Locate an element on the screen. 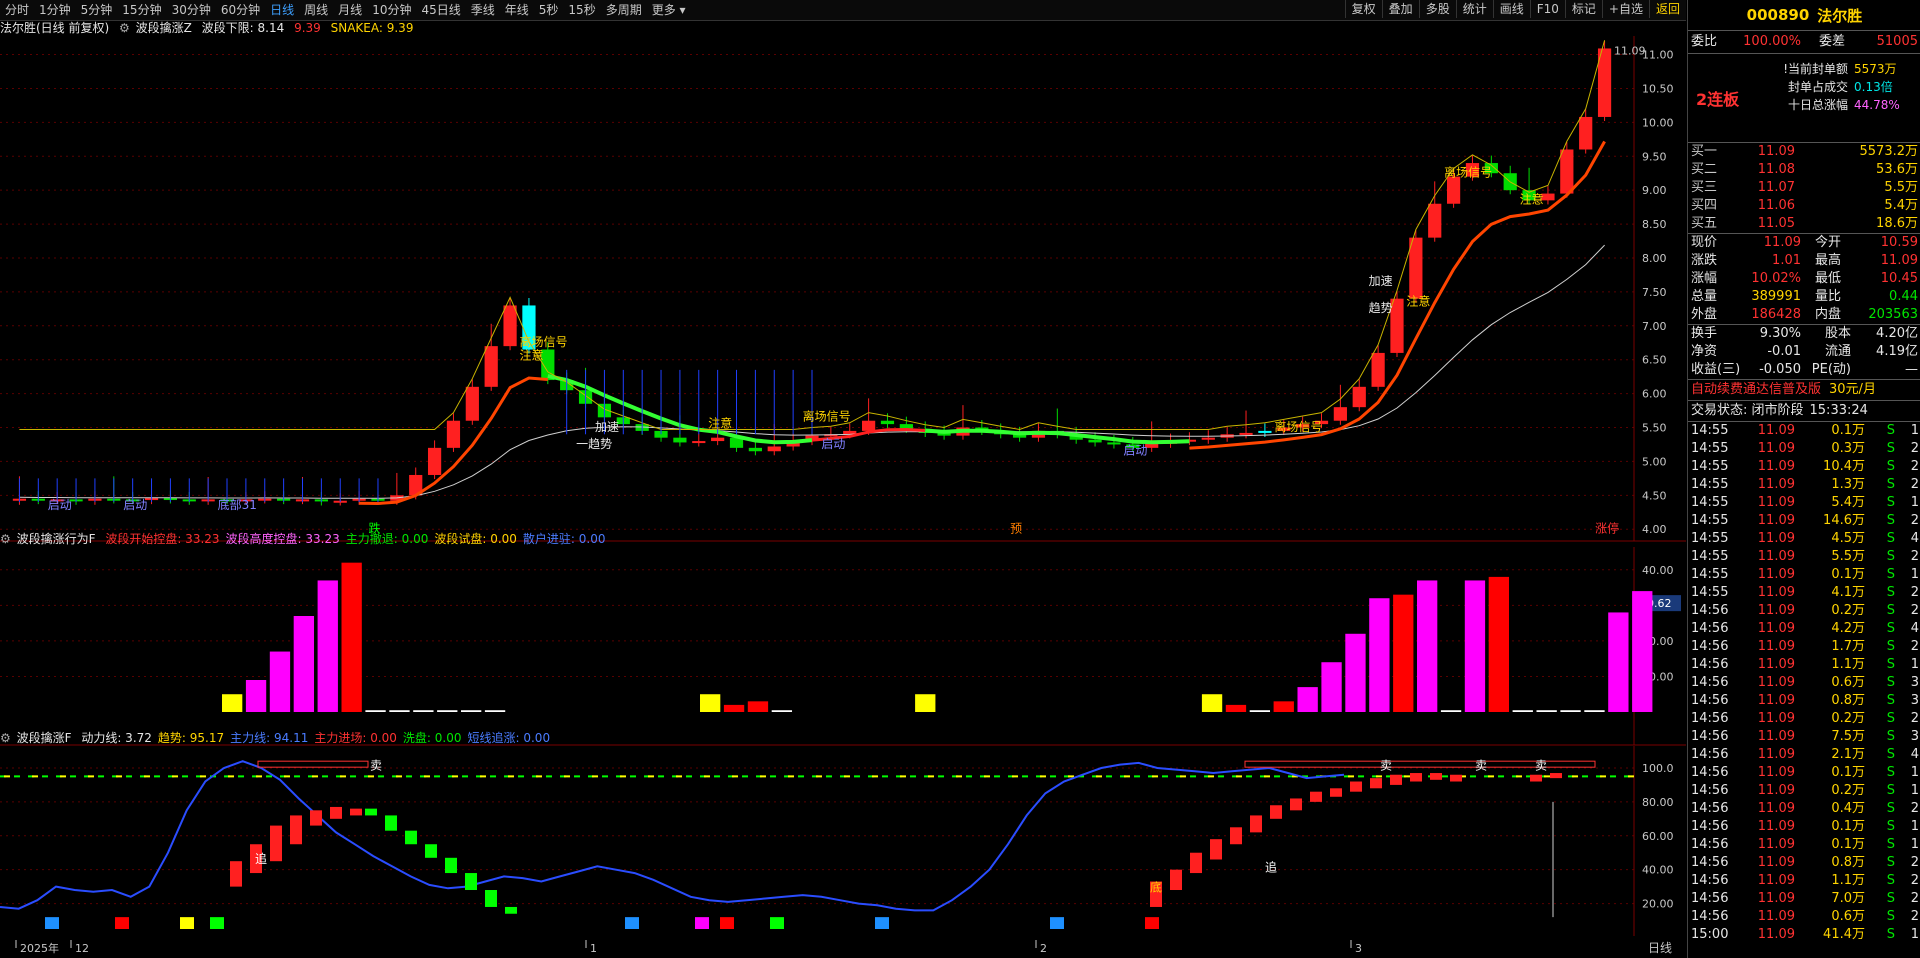 This screenshot has width=1920, height=958. panel3-gear-icon: ⚙ is located at coordinates (5, 738).